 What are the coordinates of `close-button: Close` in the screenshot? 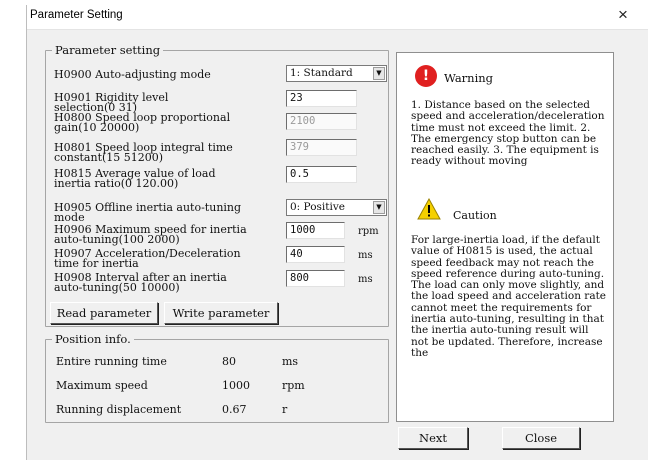 It's located at (541, 438).